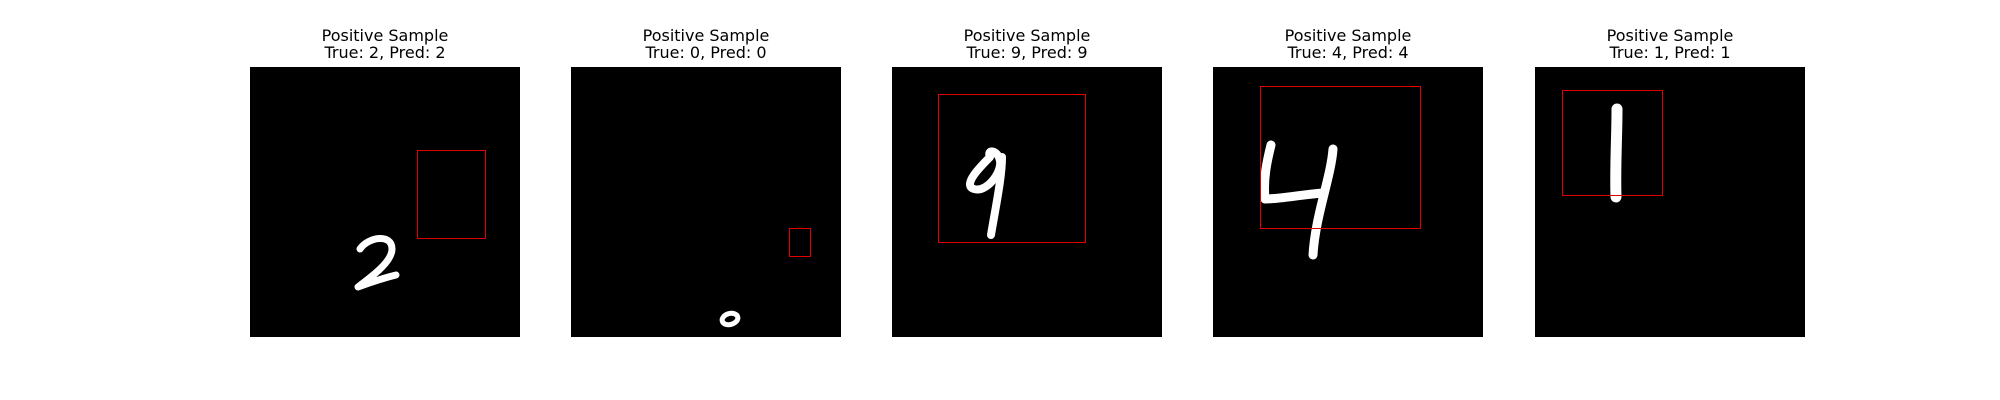  What do you see at coordinates (385, 52) in the screenshot?
I see `panel-title-line-2: True: 2, Pred: 2` at bounding box center [385, 52].